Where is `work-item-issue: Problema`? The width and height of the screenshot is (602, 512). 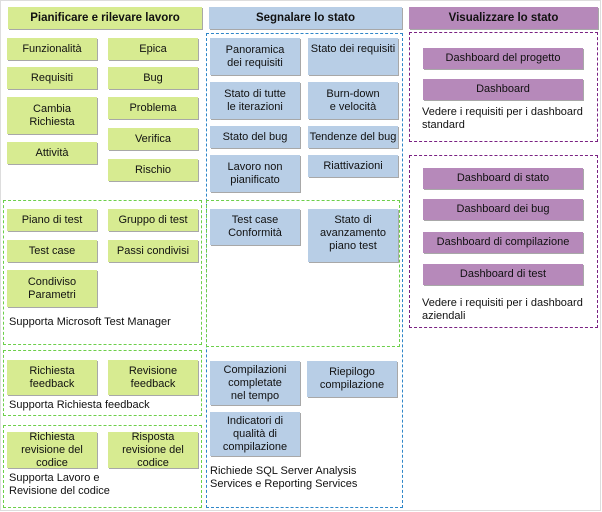
work-item-issue: Problema is located at coordinates (153, 108).